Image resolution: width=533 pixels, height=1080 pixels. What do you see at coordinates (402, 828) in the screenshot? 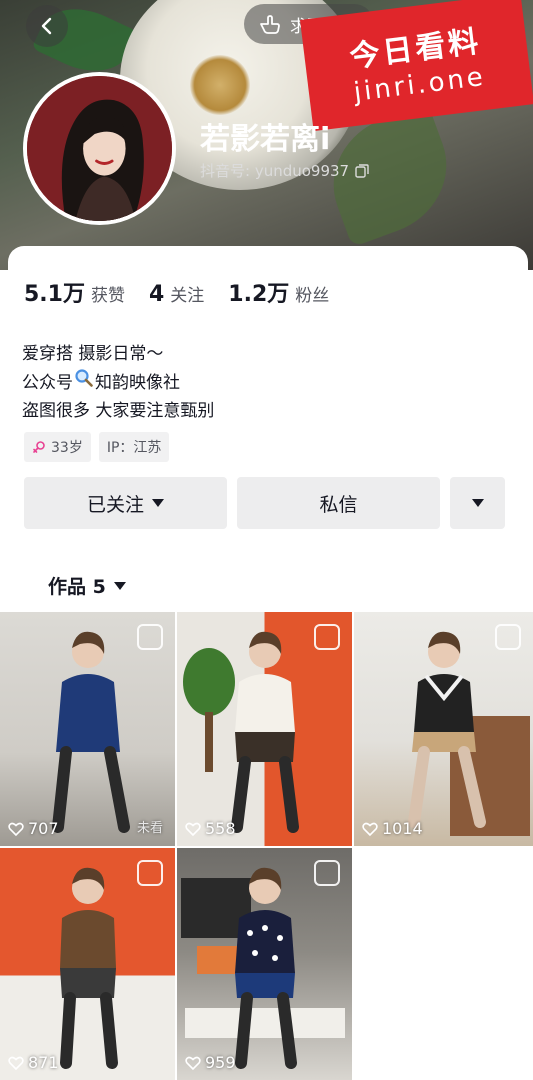
I see `video-likes-count: 1014` at bounding box center [402, 828].